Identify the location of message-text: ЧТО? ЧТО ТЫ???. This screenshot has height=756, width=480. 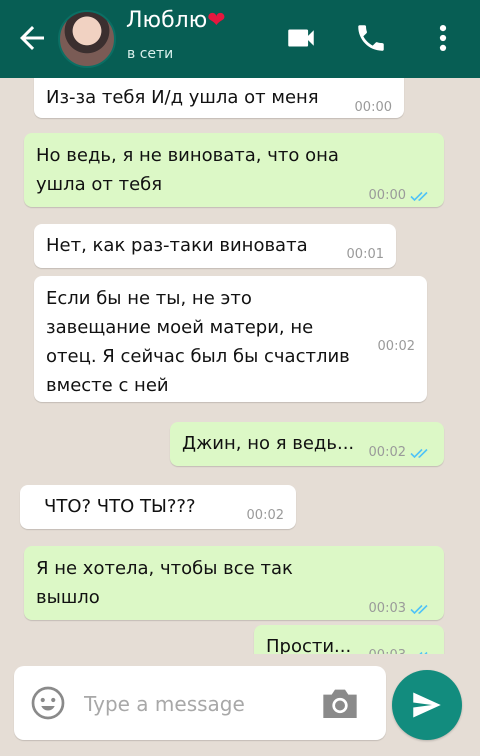
(120, 506).